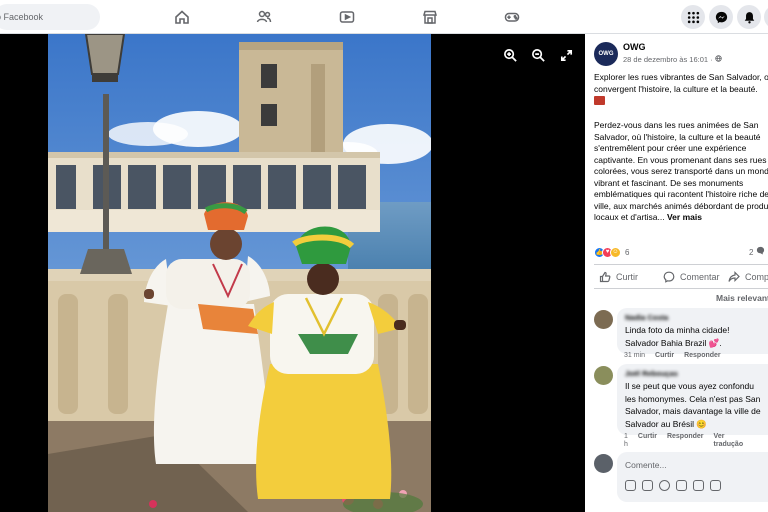  I want to click on messenger-icon, so click(721, 17).